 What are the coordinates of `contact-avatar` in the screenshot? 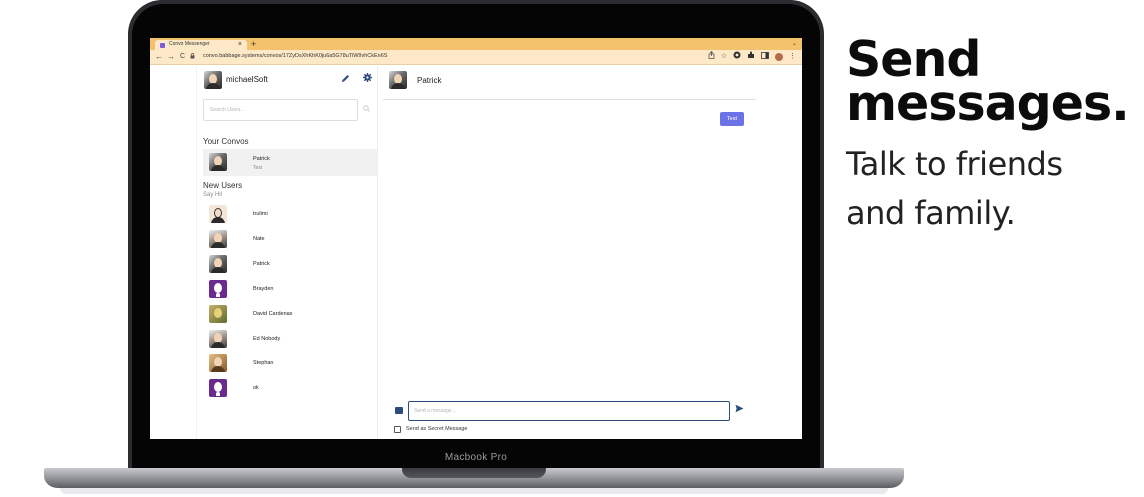 It's located at (398, 80).